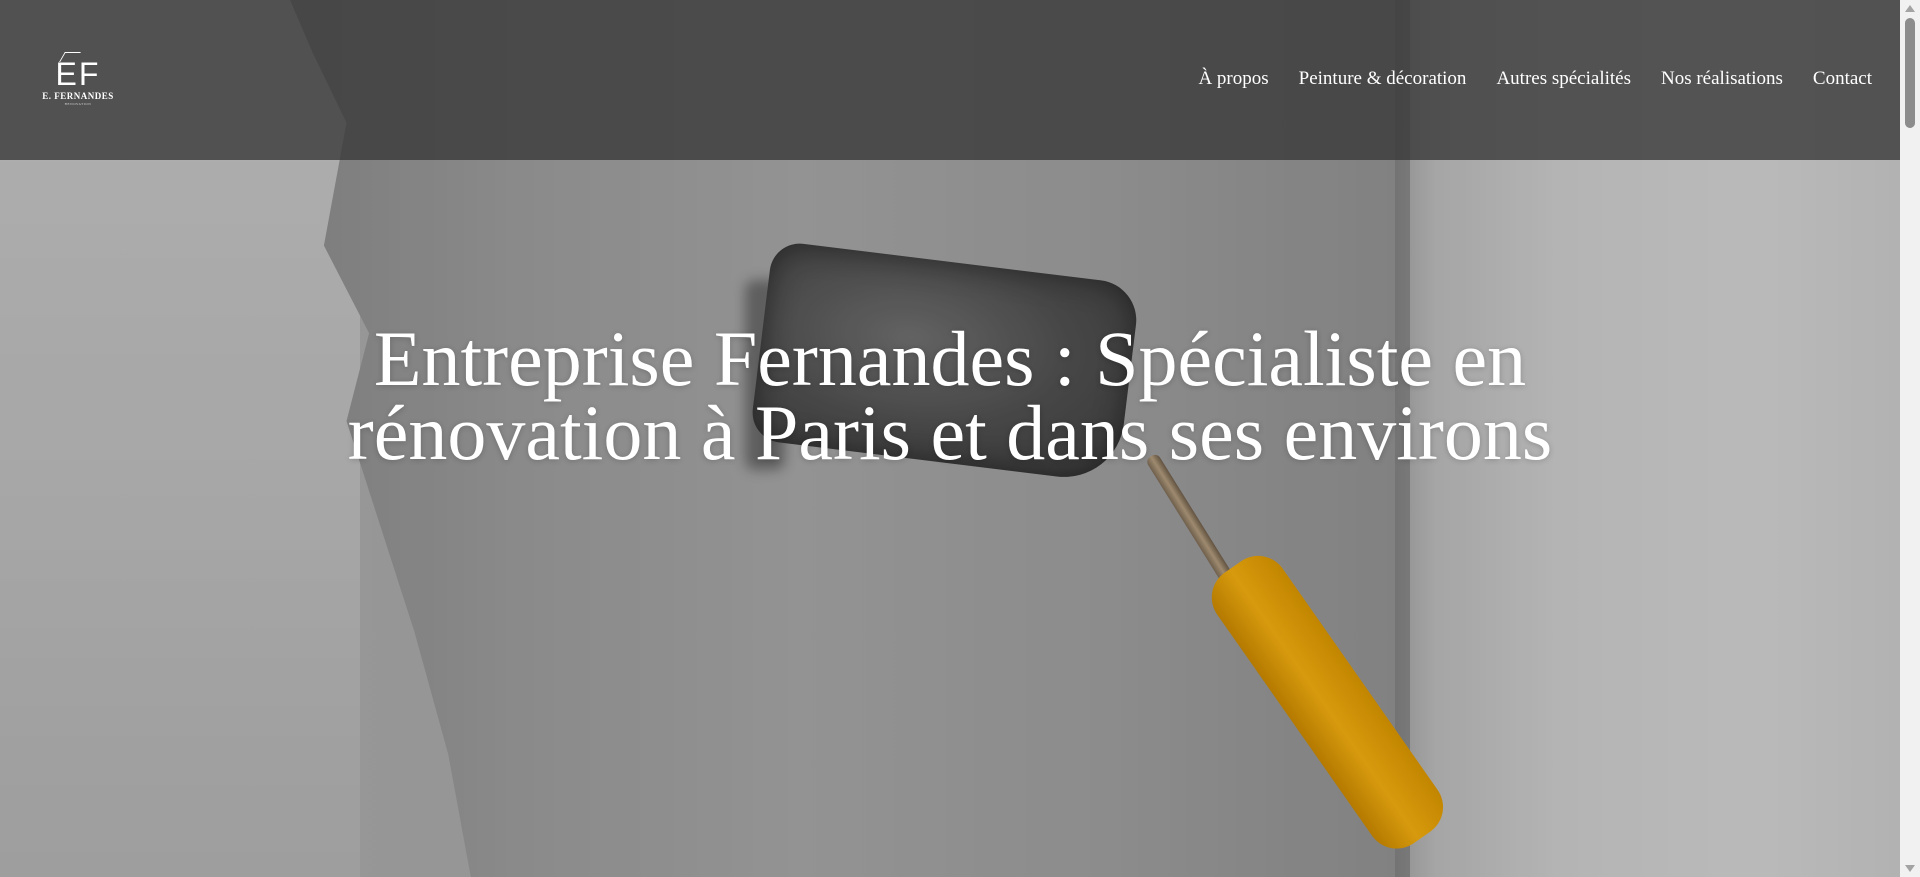 Image resolution: width=1920 pixels, height=877 pixels. What do you see at coordinates (1233, 79) in the screenshot?
I see `nav-item-a-propos: À propos` at bounding box center [1233, 79].